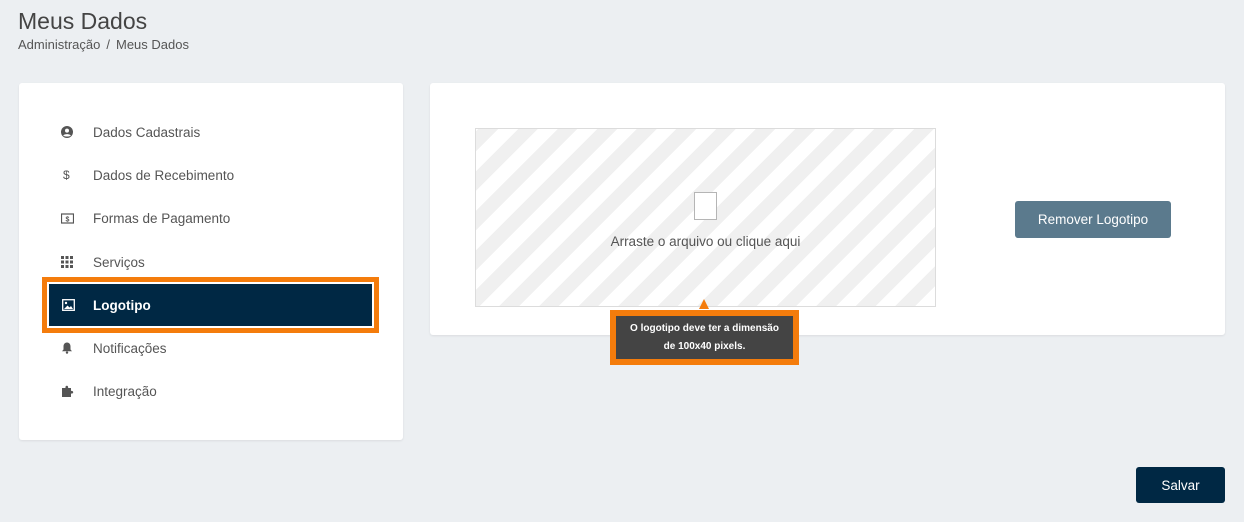 The image size is (1244, 522). I want to click on sidebar-item-logotipo: Logotipo, so click(210, 305).